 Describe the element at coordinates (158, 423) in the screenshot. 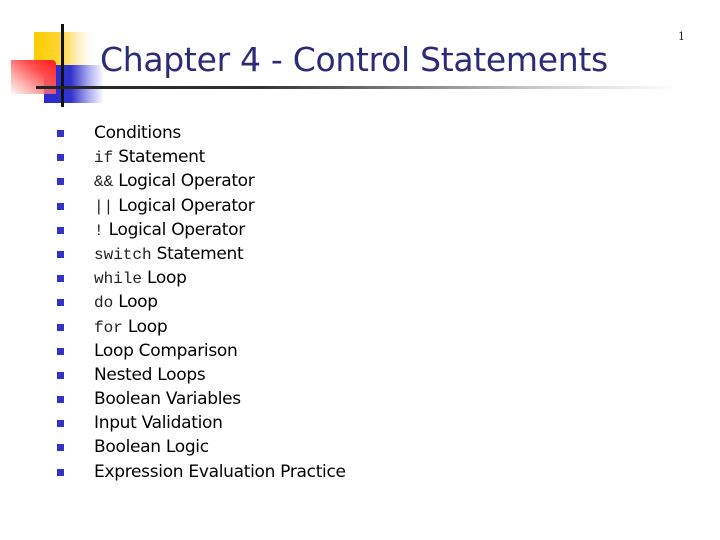

I see `item-text: Input Validation` at that location.